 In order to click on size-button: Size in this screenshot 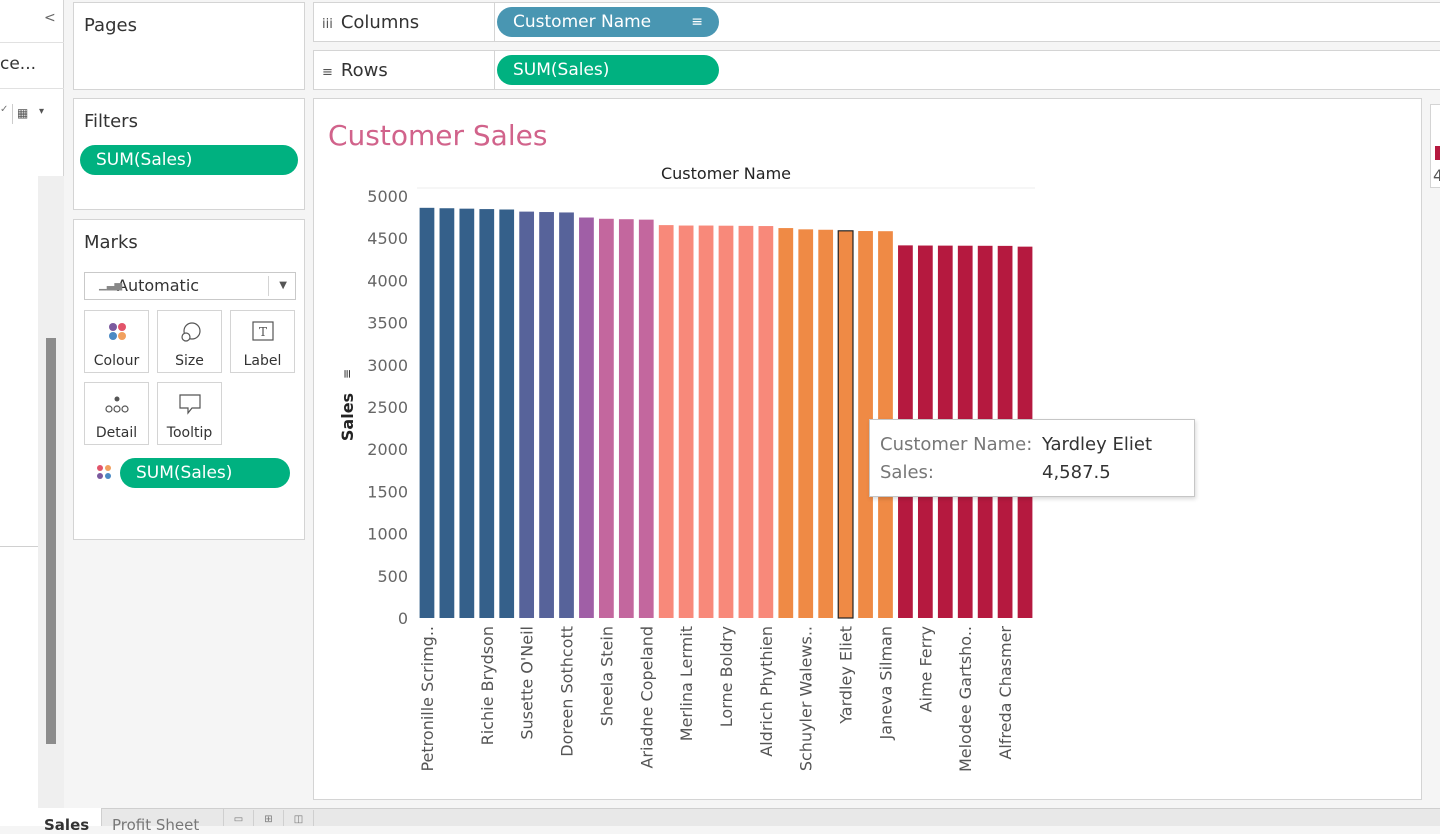, I will do `click(189, 341)`.